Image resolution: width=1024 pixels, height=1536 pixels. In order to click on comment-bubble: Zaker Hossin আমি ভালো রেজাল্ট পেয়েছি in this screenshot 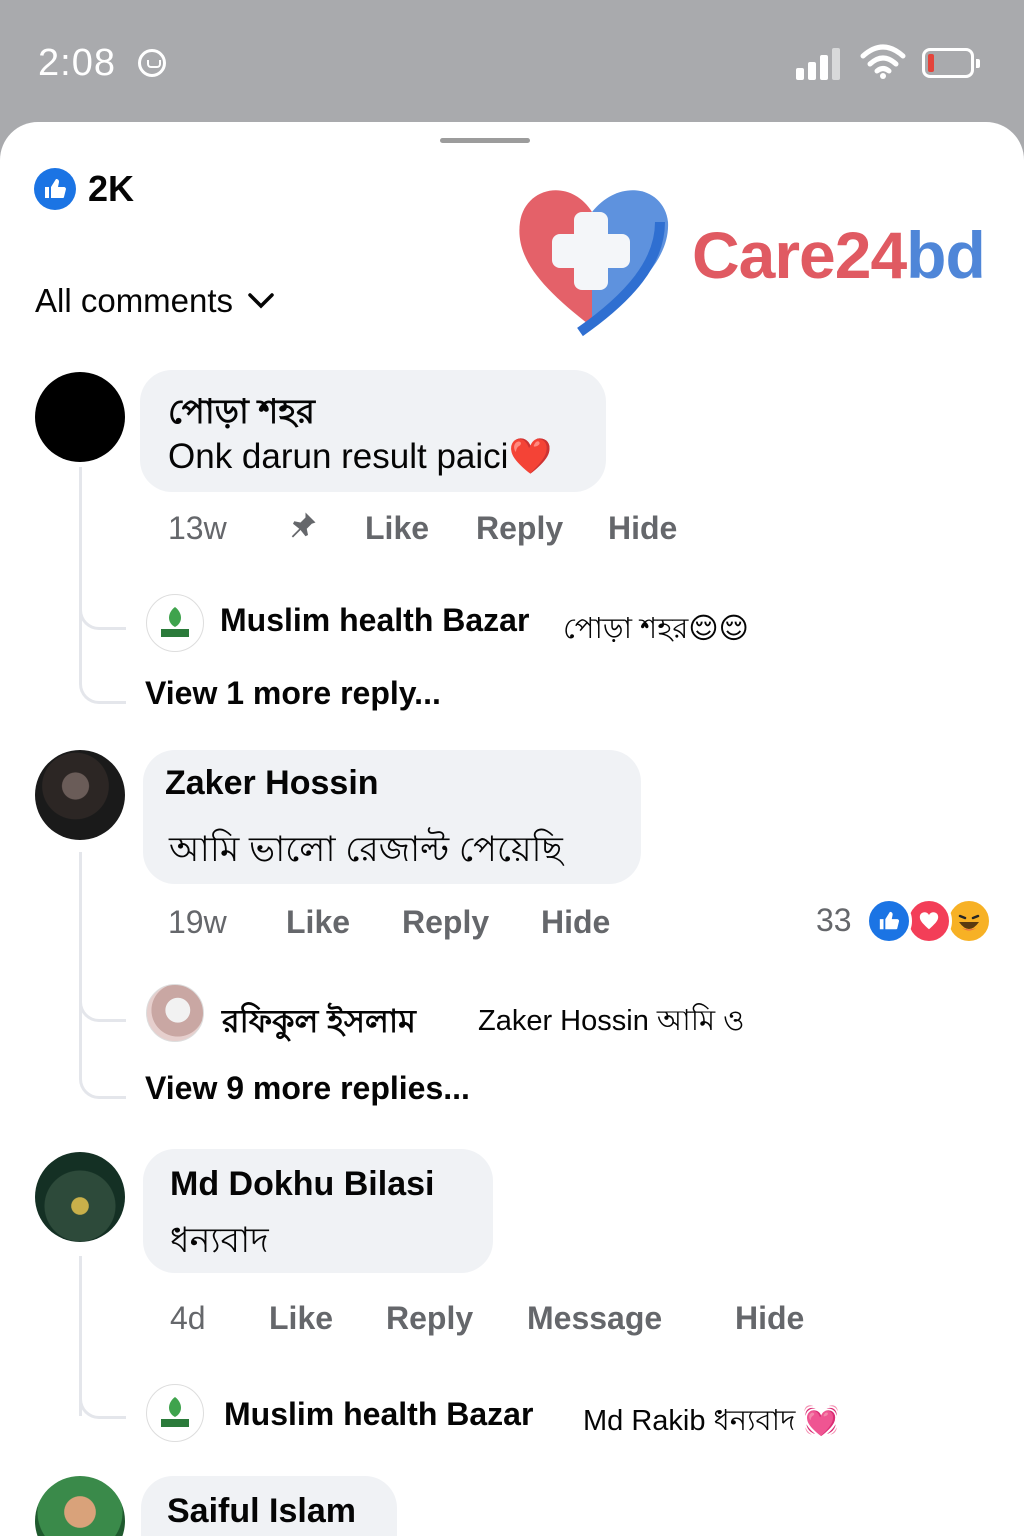, I will do `click(392, 817)`.